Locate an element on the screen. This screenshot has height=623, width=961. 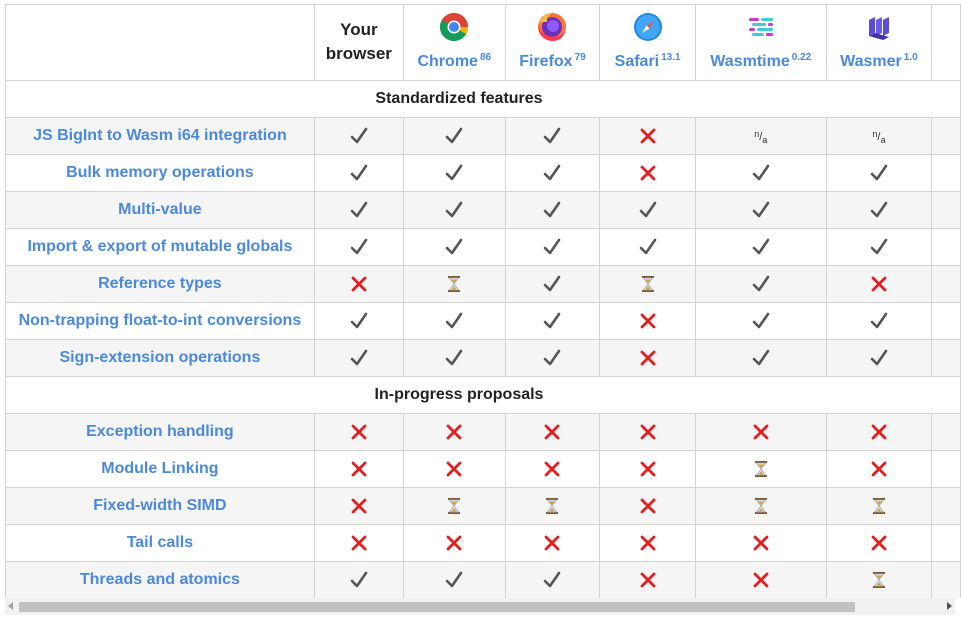
header-your-browser: Your browser is located at coordinates (358, 42).